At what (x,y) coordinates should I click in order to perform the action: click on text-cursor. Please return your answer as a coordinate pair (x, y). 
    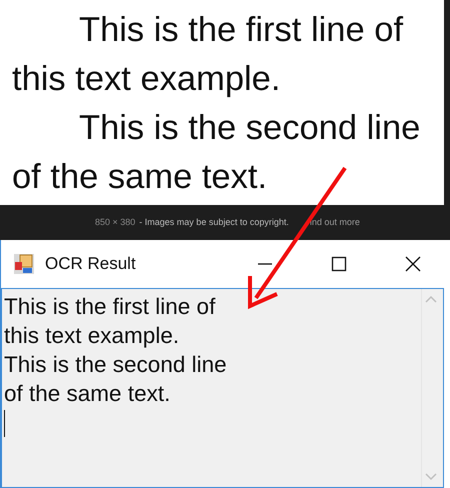
    Looking at the image, I should click on (4, 423).